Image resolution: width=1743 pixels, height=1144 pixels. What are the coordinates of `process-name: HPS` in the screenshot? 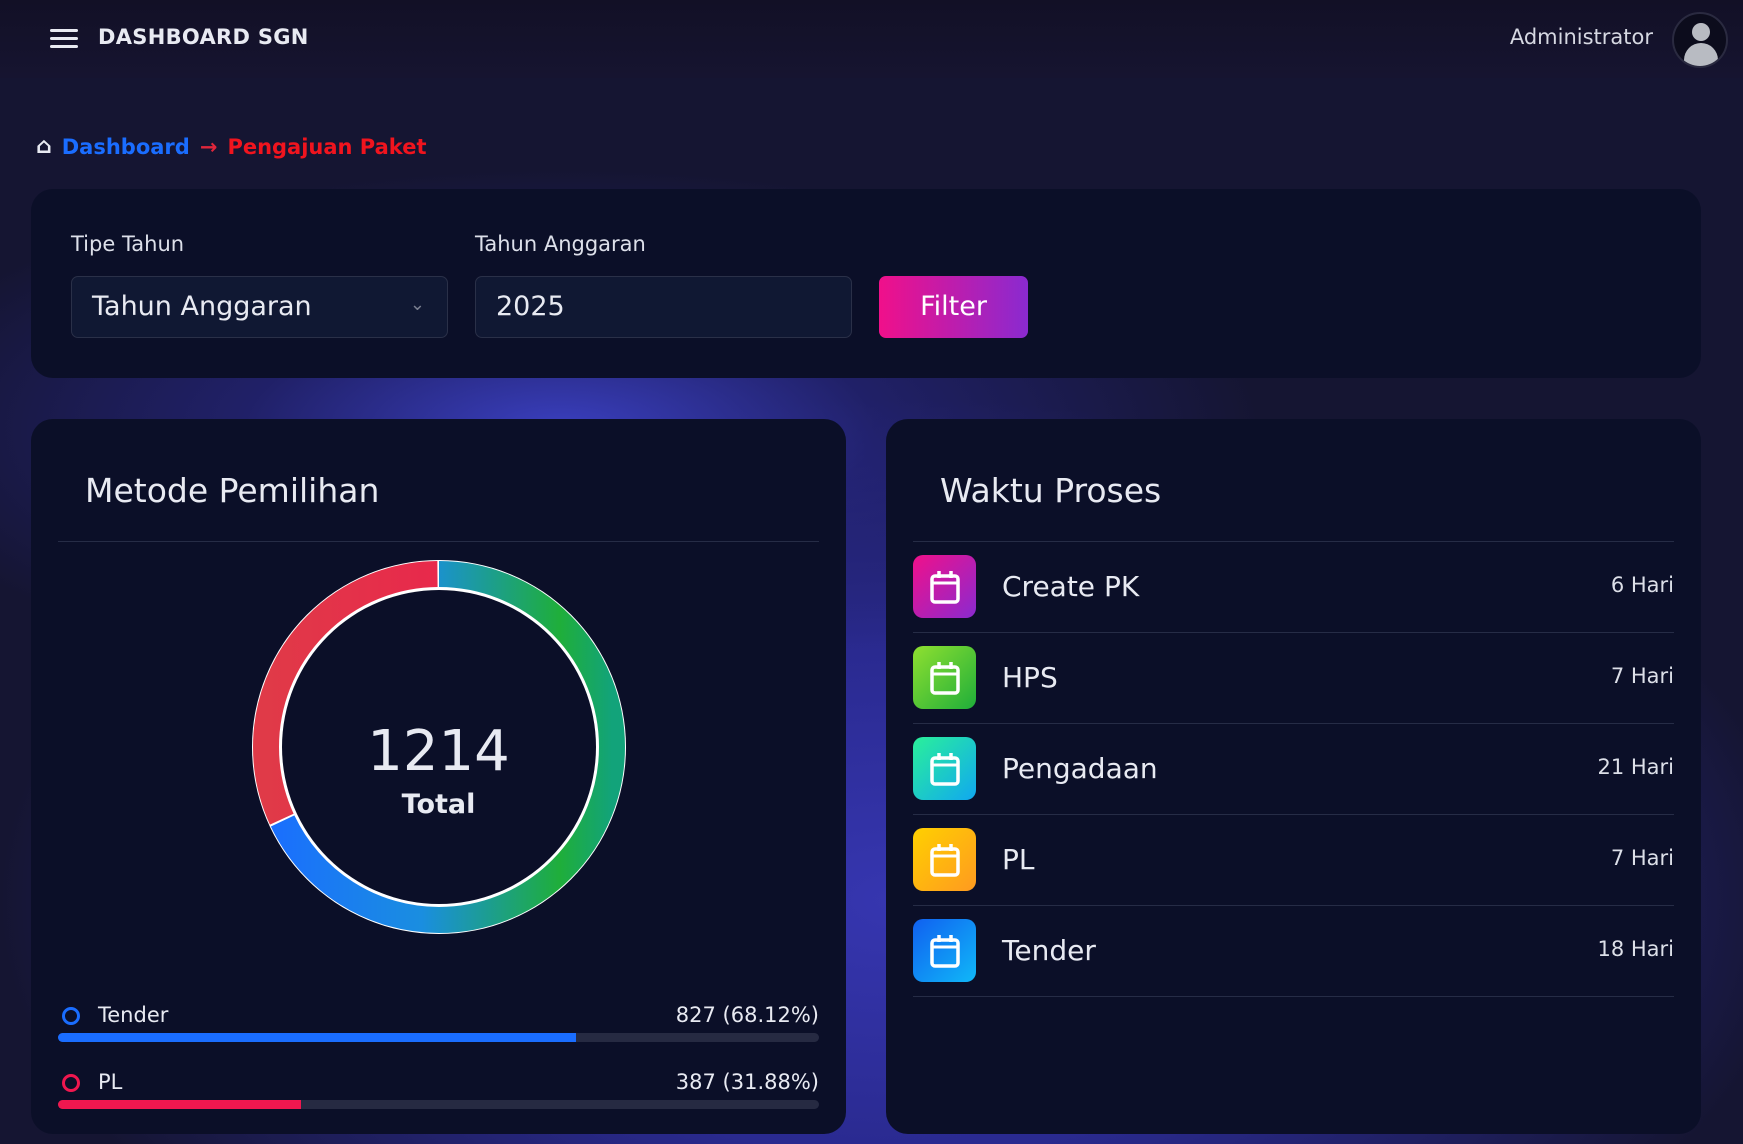 It's located at (1030, 677).